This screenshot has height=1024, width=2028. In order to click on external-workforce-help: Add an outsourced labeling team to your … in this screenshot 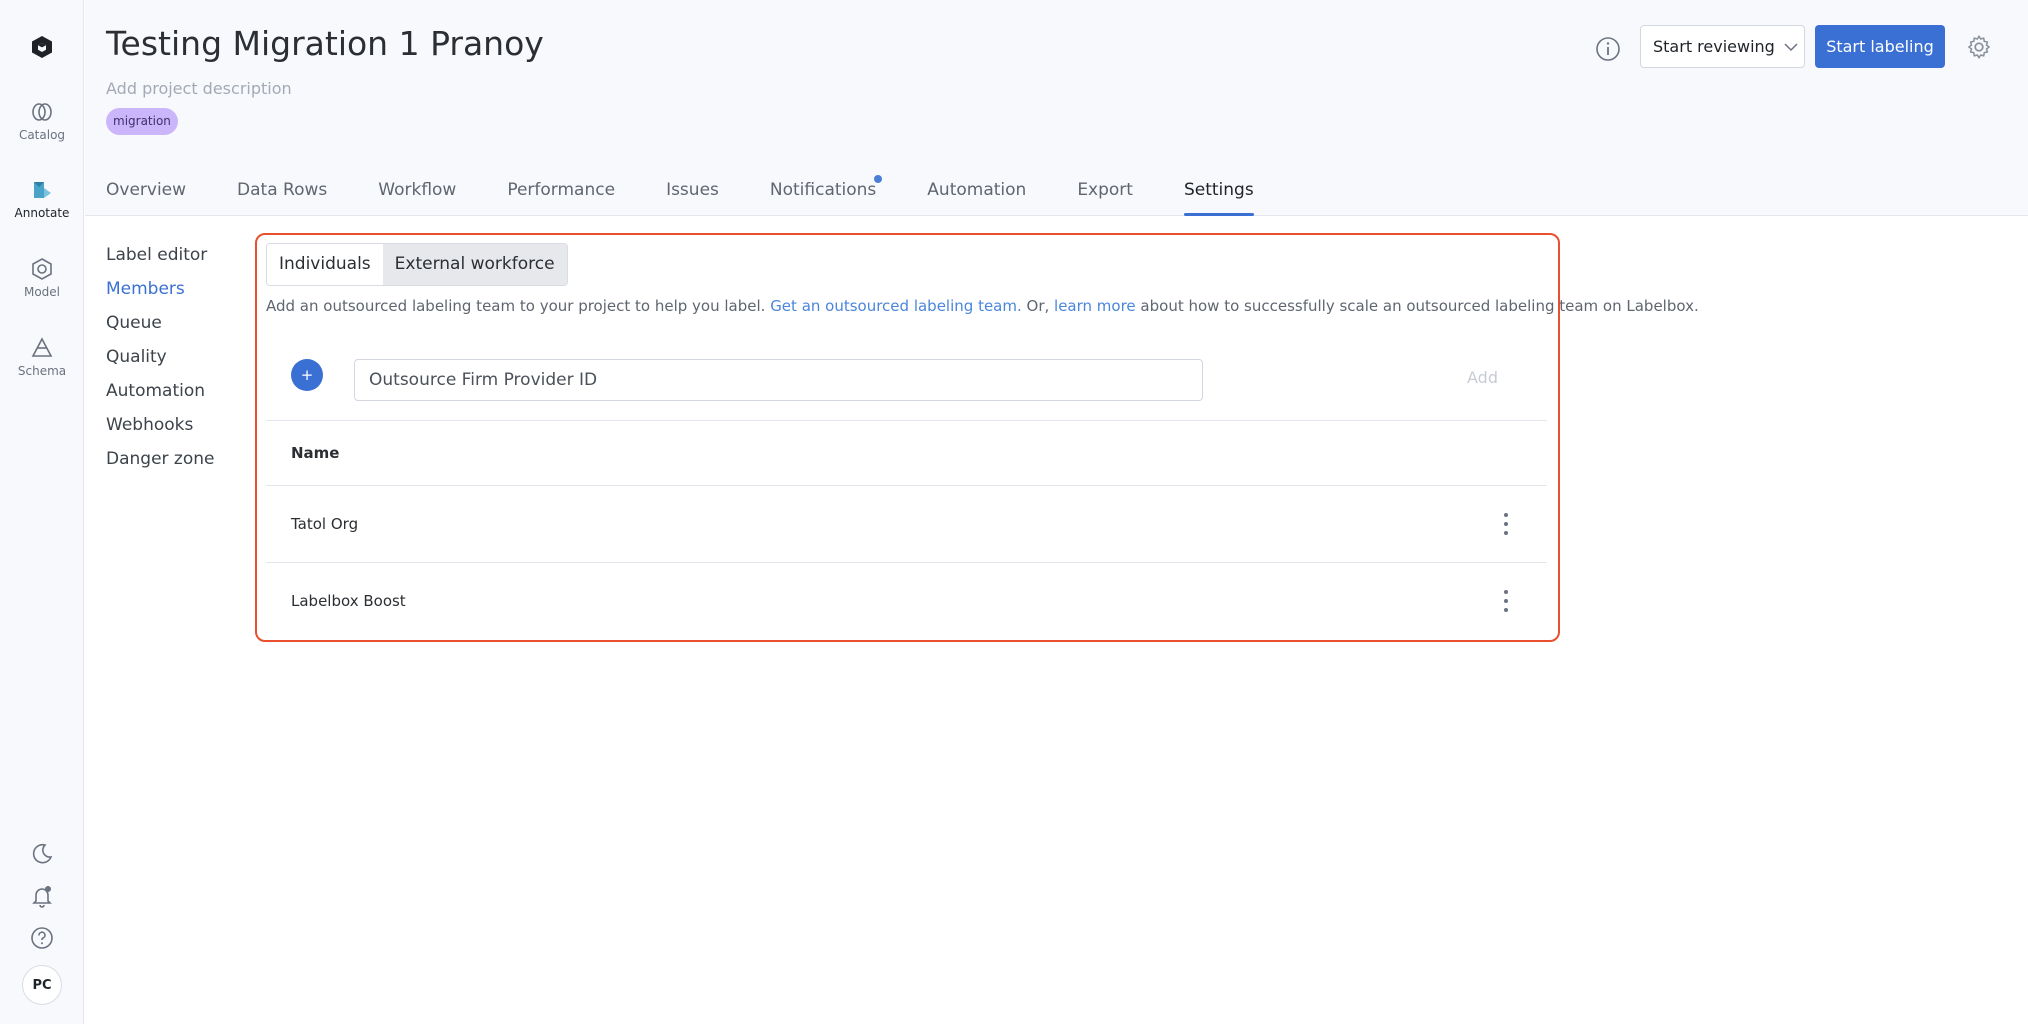, I will do `click(982, 306)`.